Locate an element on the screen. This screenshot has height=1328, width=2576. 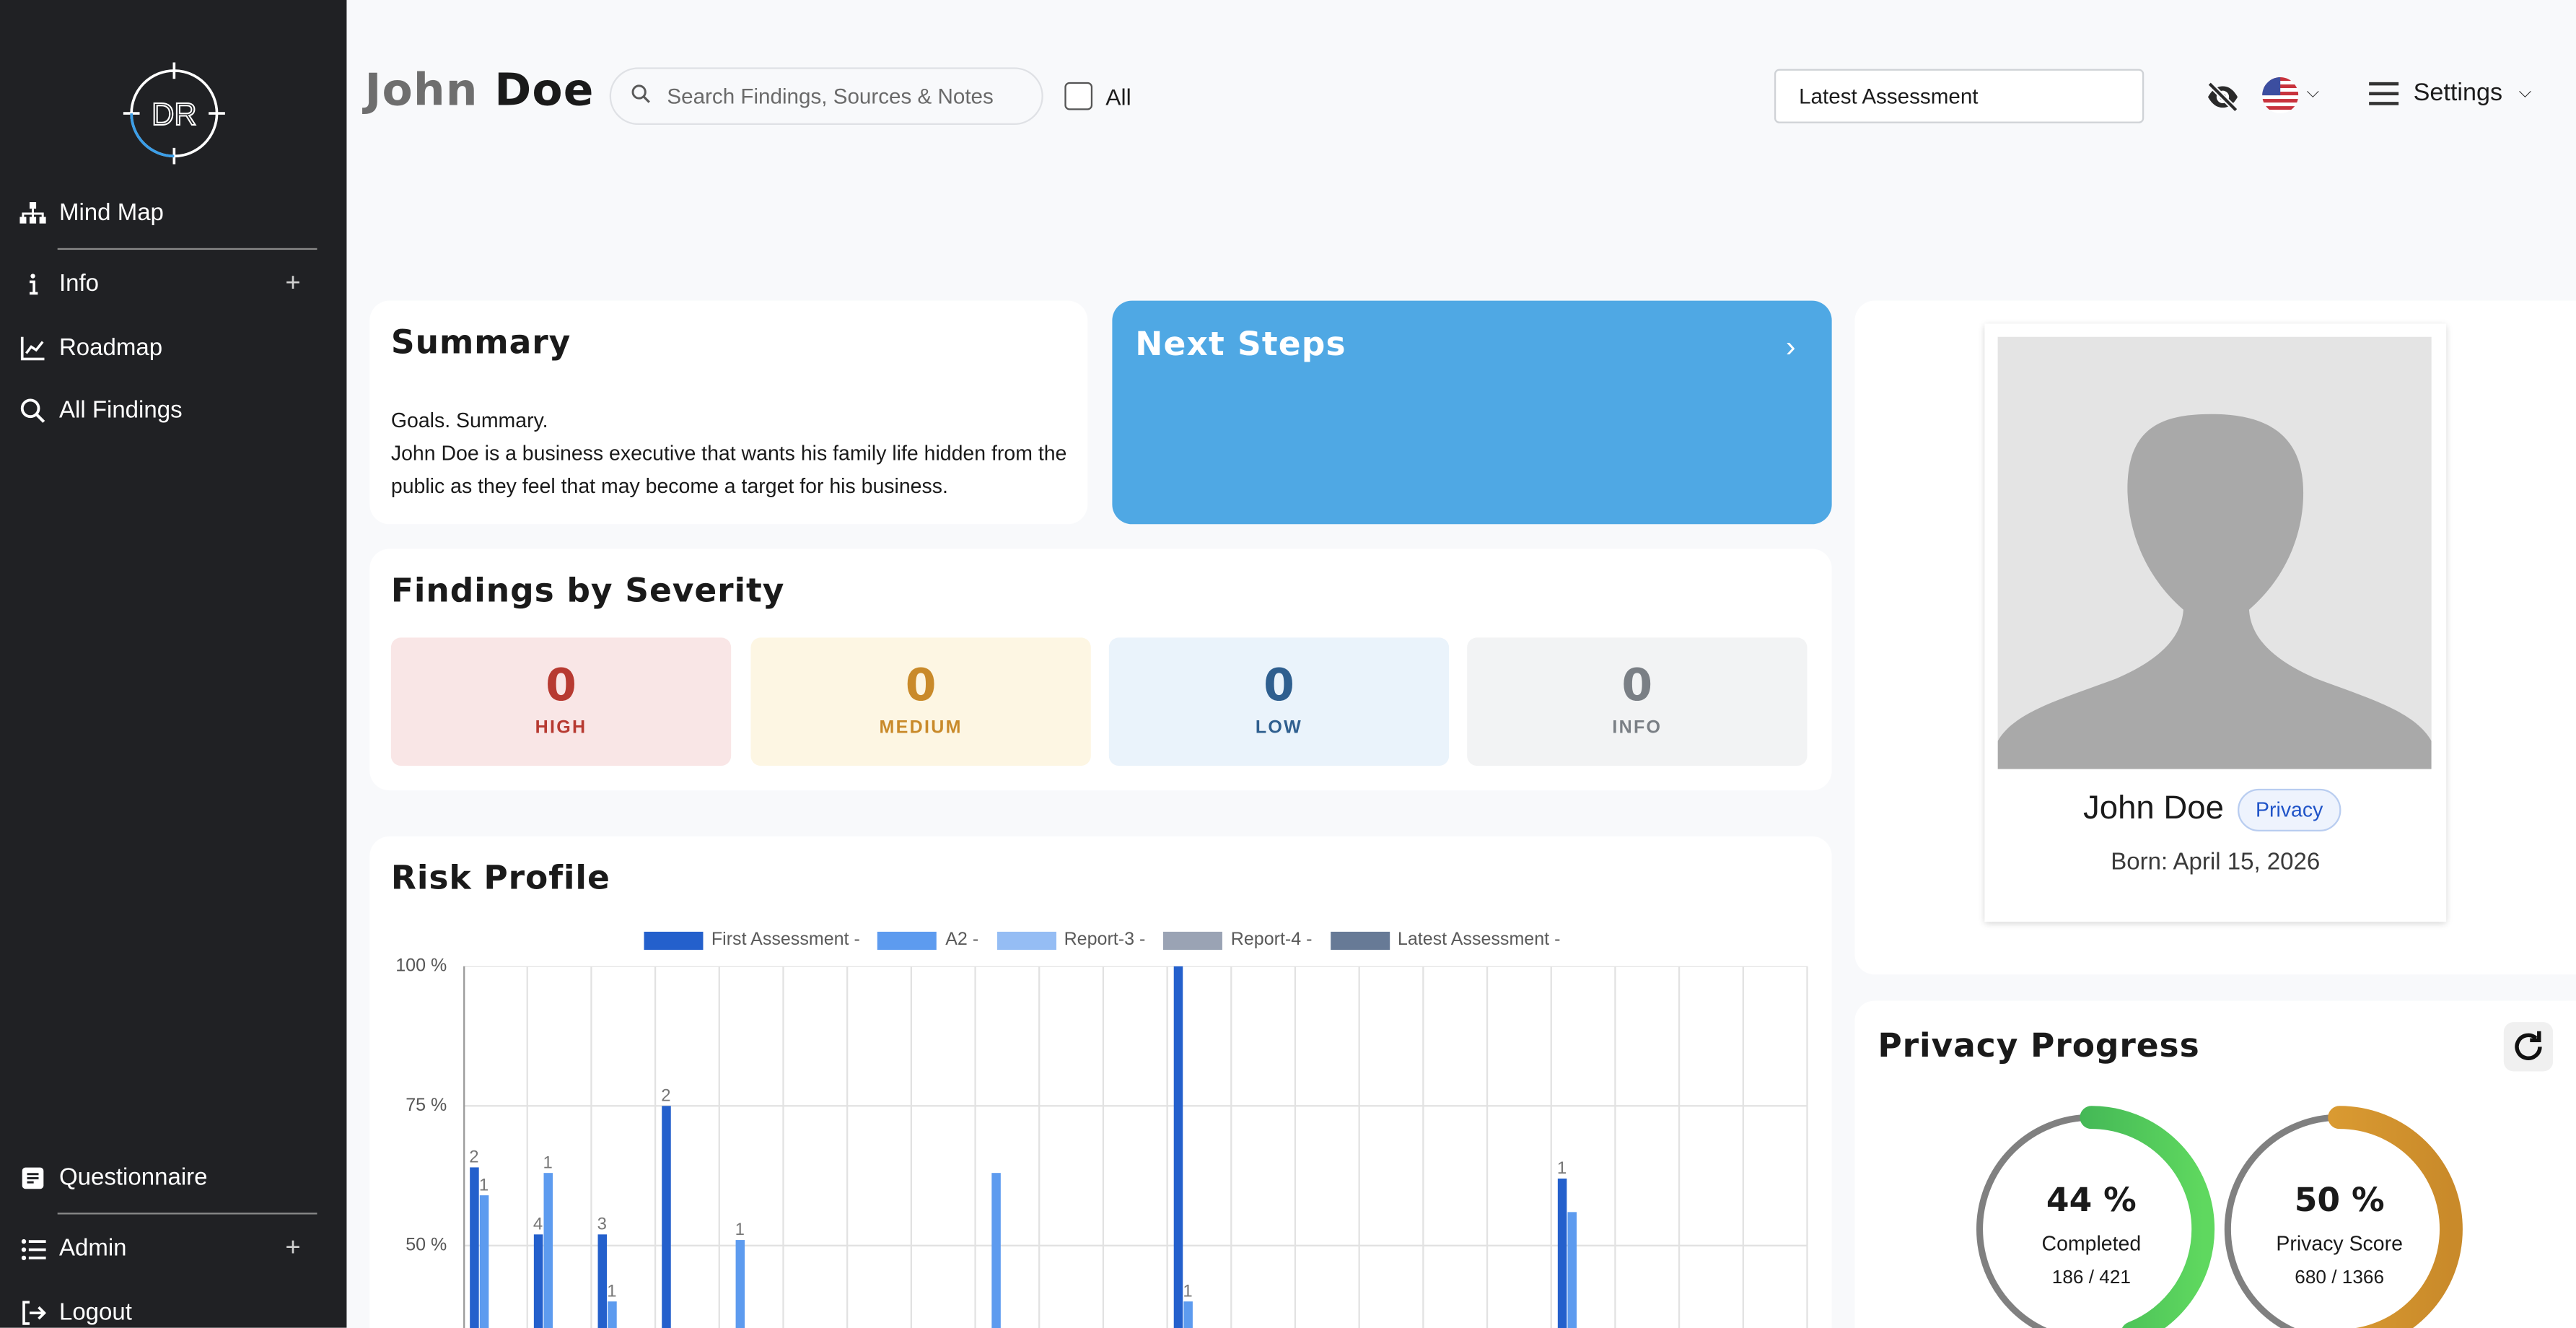
severity-low-box: 0 LOW is located at coordinates (1279, 701).